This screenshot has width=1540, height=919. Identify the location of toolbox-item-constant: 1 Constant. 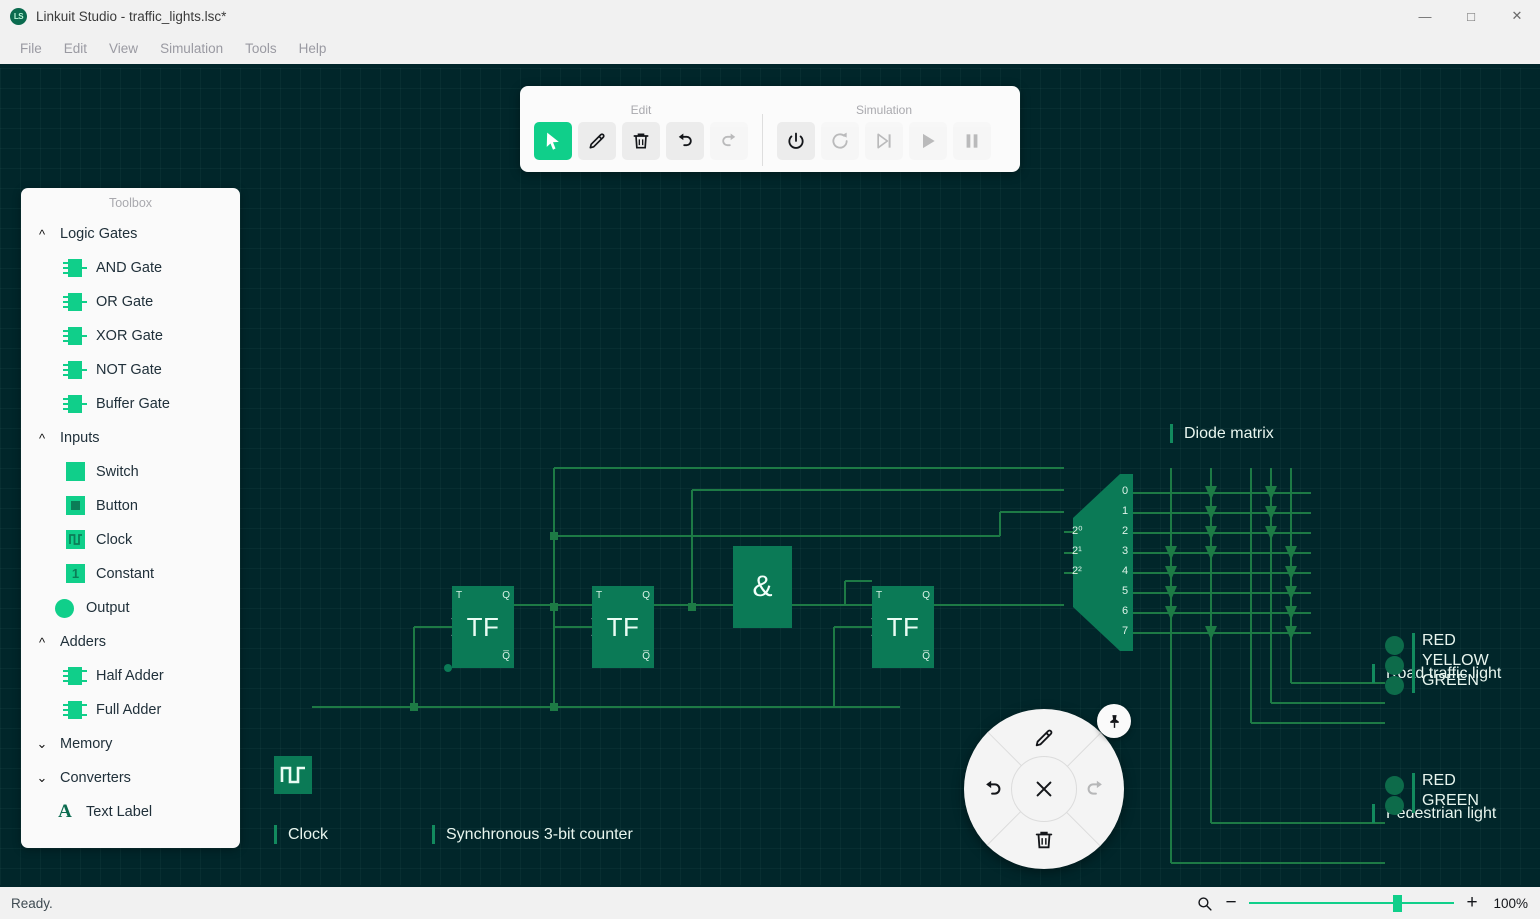
(130, 574).